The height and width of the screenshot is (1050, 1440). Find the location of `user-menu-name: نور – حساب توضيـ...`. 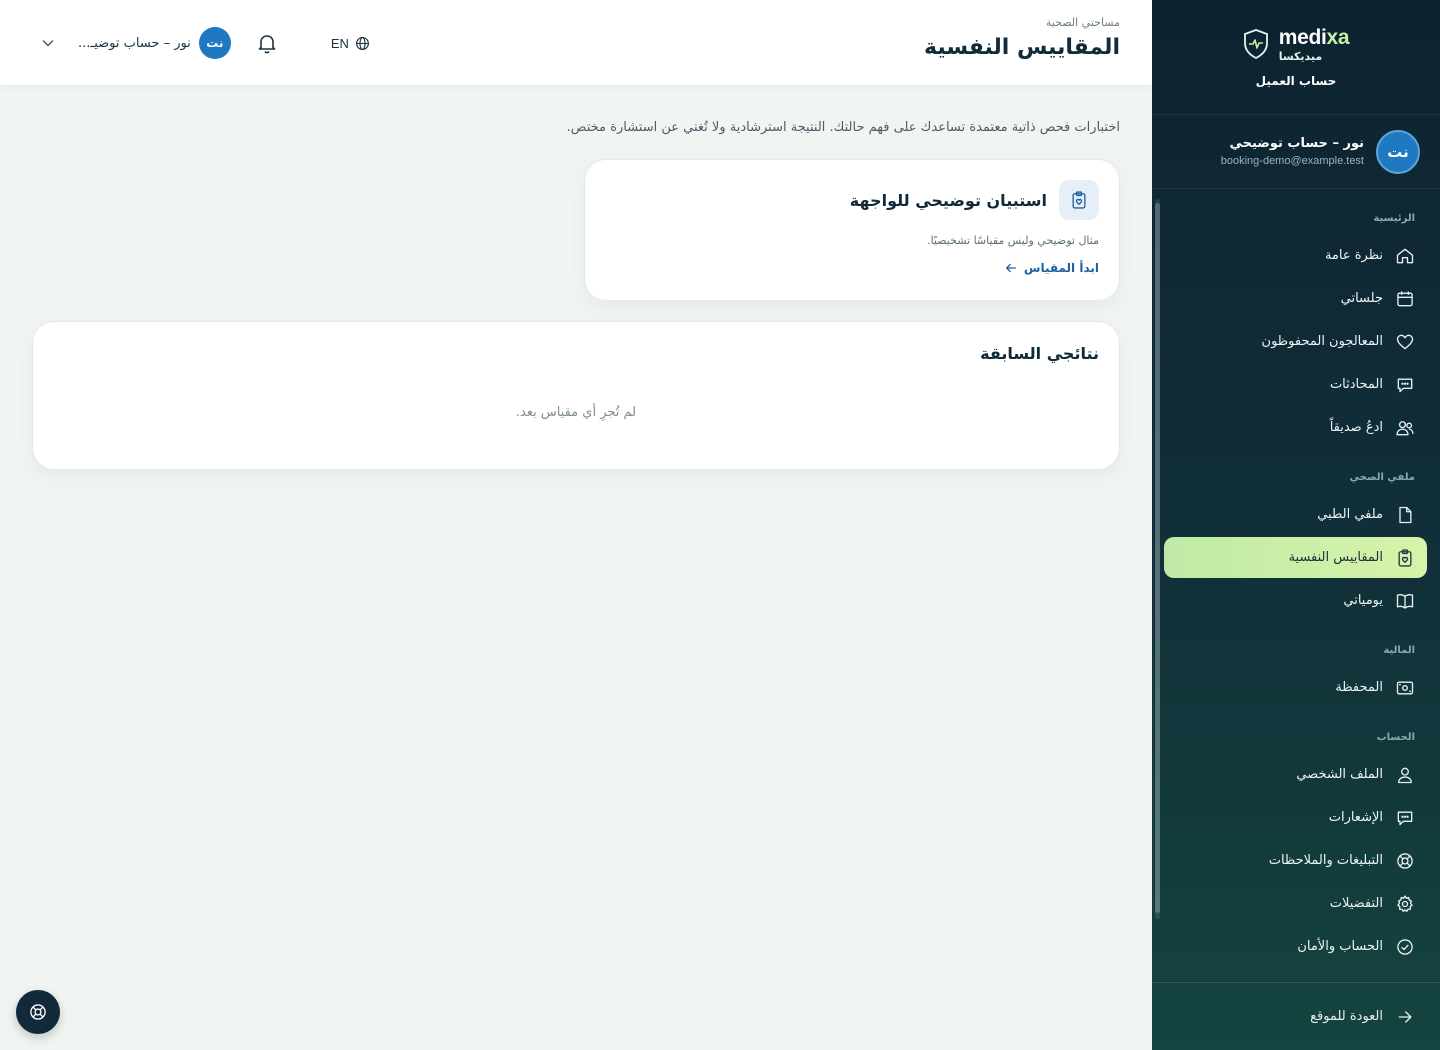

user-menu-name: نور – حساب توضيـ... is located at coordinates (134, 43).